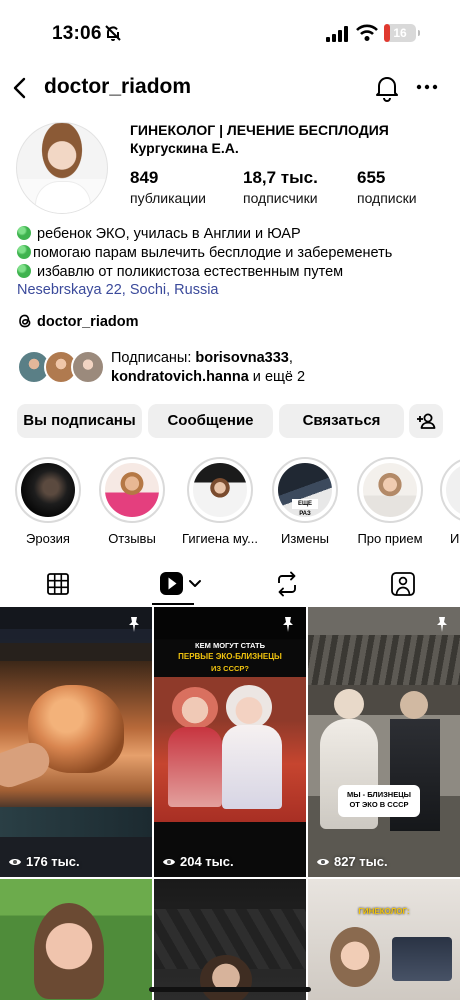 Image resolution: width=460 pixels, height=1000 pixels. Describe the element at coordinates (390, 501) in the screenshot. I see `highlight-item: Про прием` at that location.